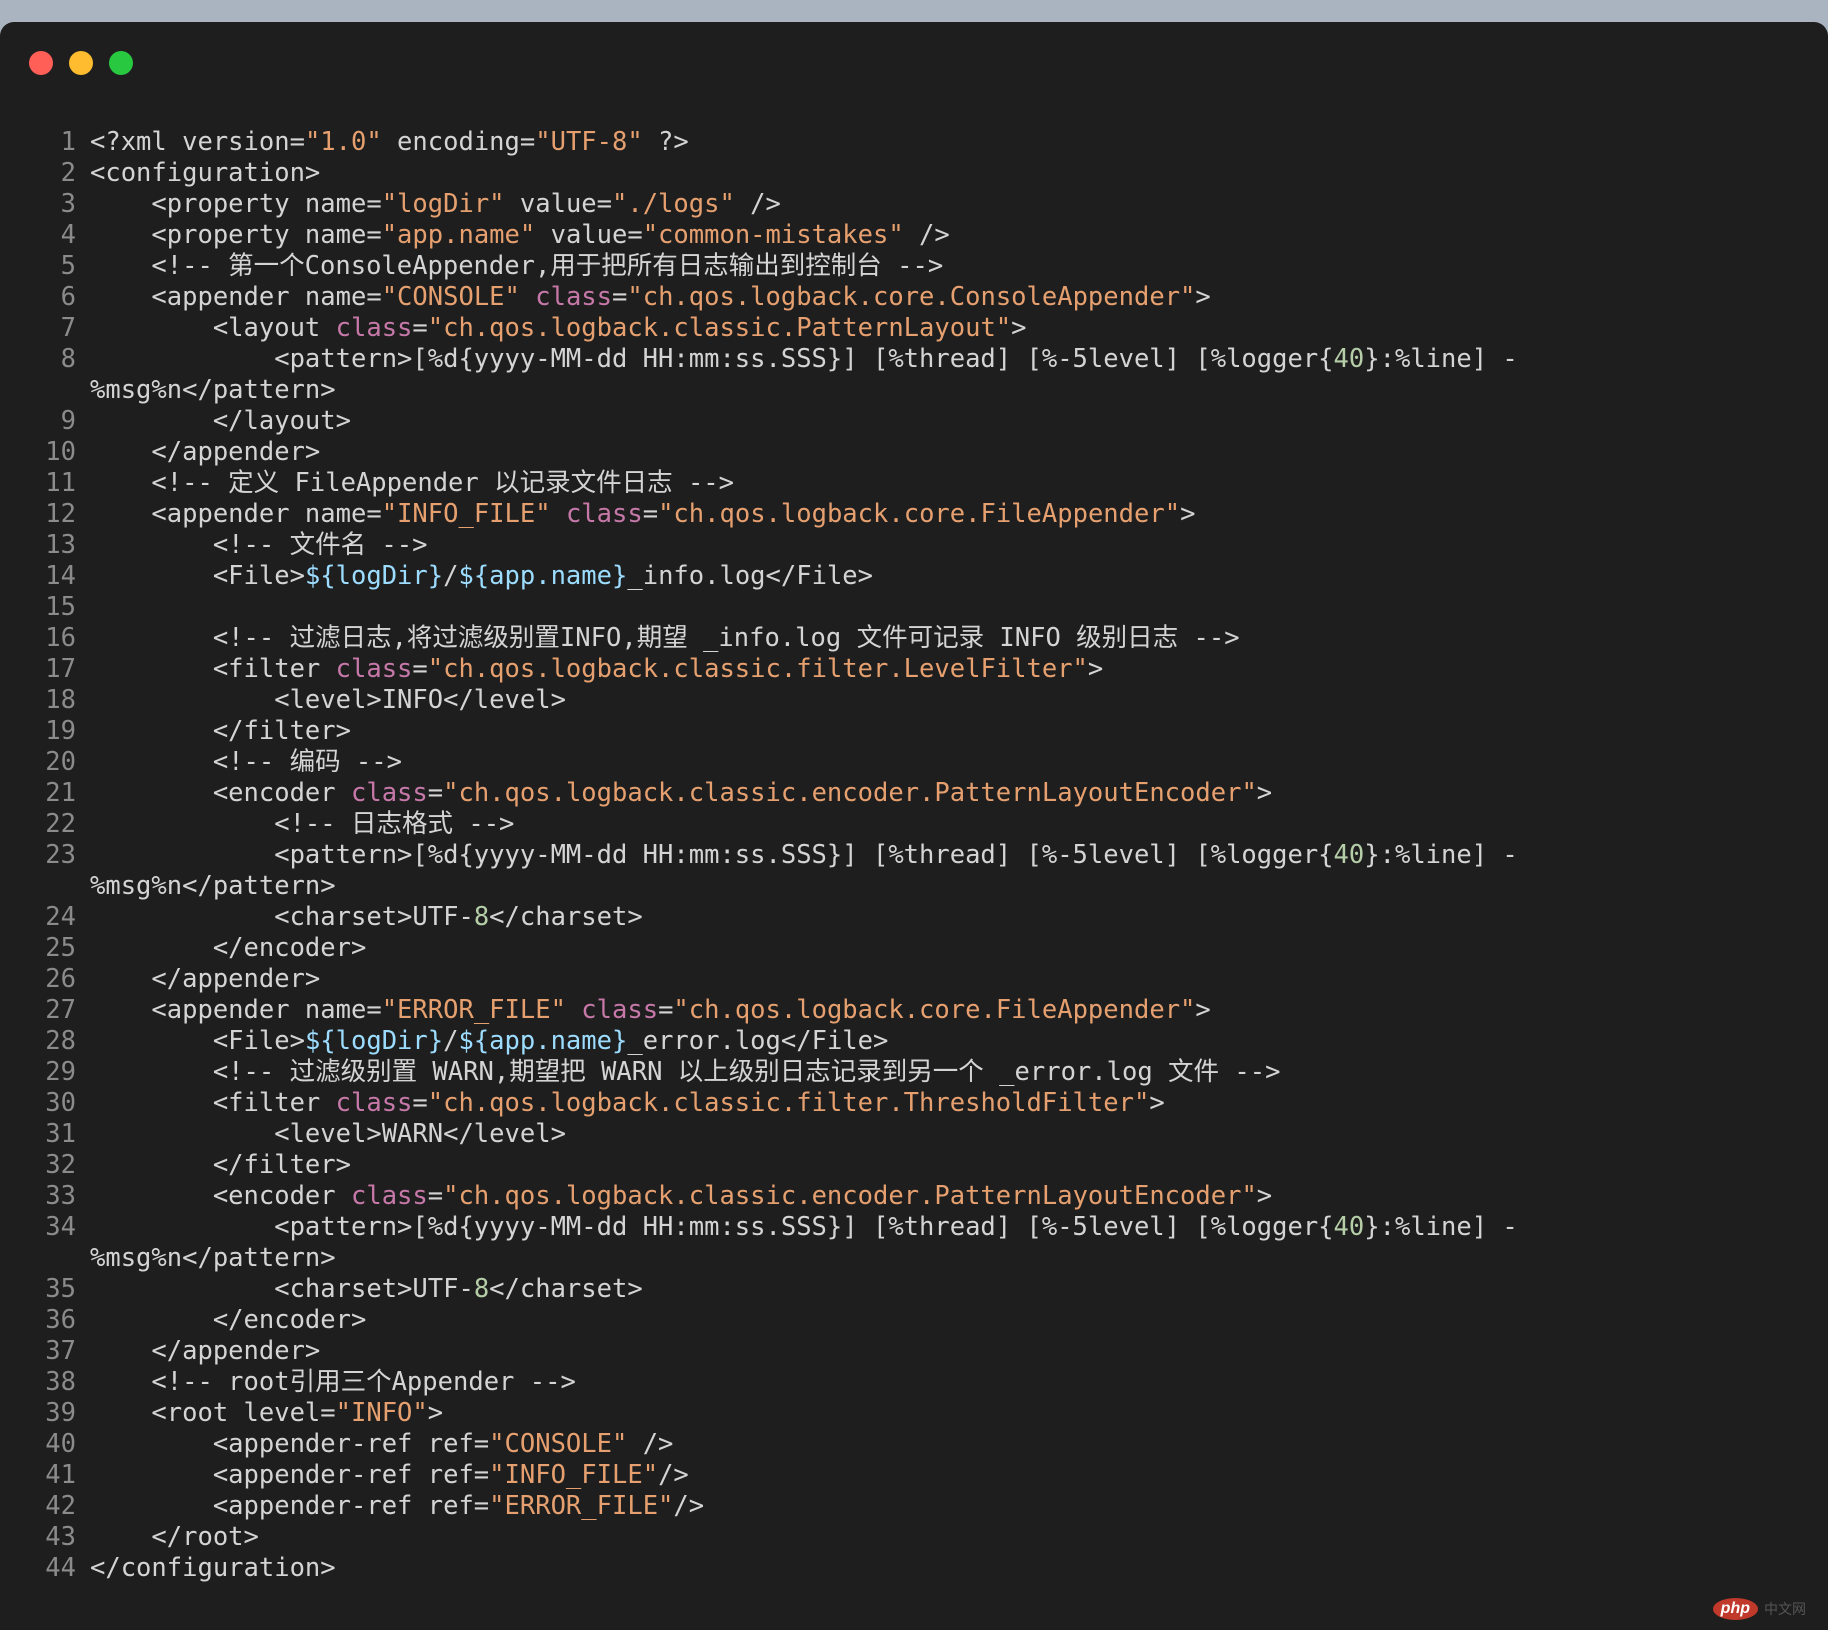  Describe the element at coordinates (914, 1444) in the screenshot. I see `code-line: 40 <appender-ref ref="CONSOLE" />` at that location.